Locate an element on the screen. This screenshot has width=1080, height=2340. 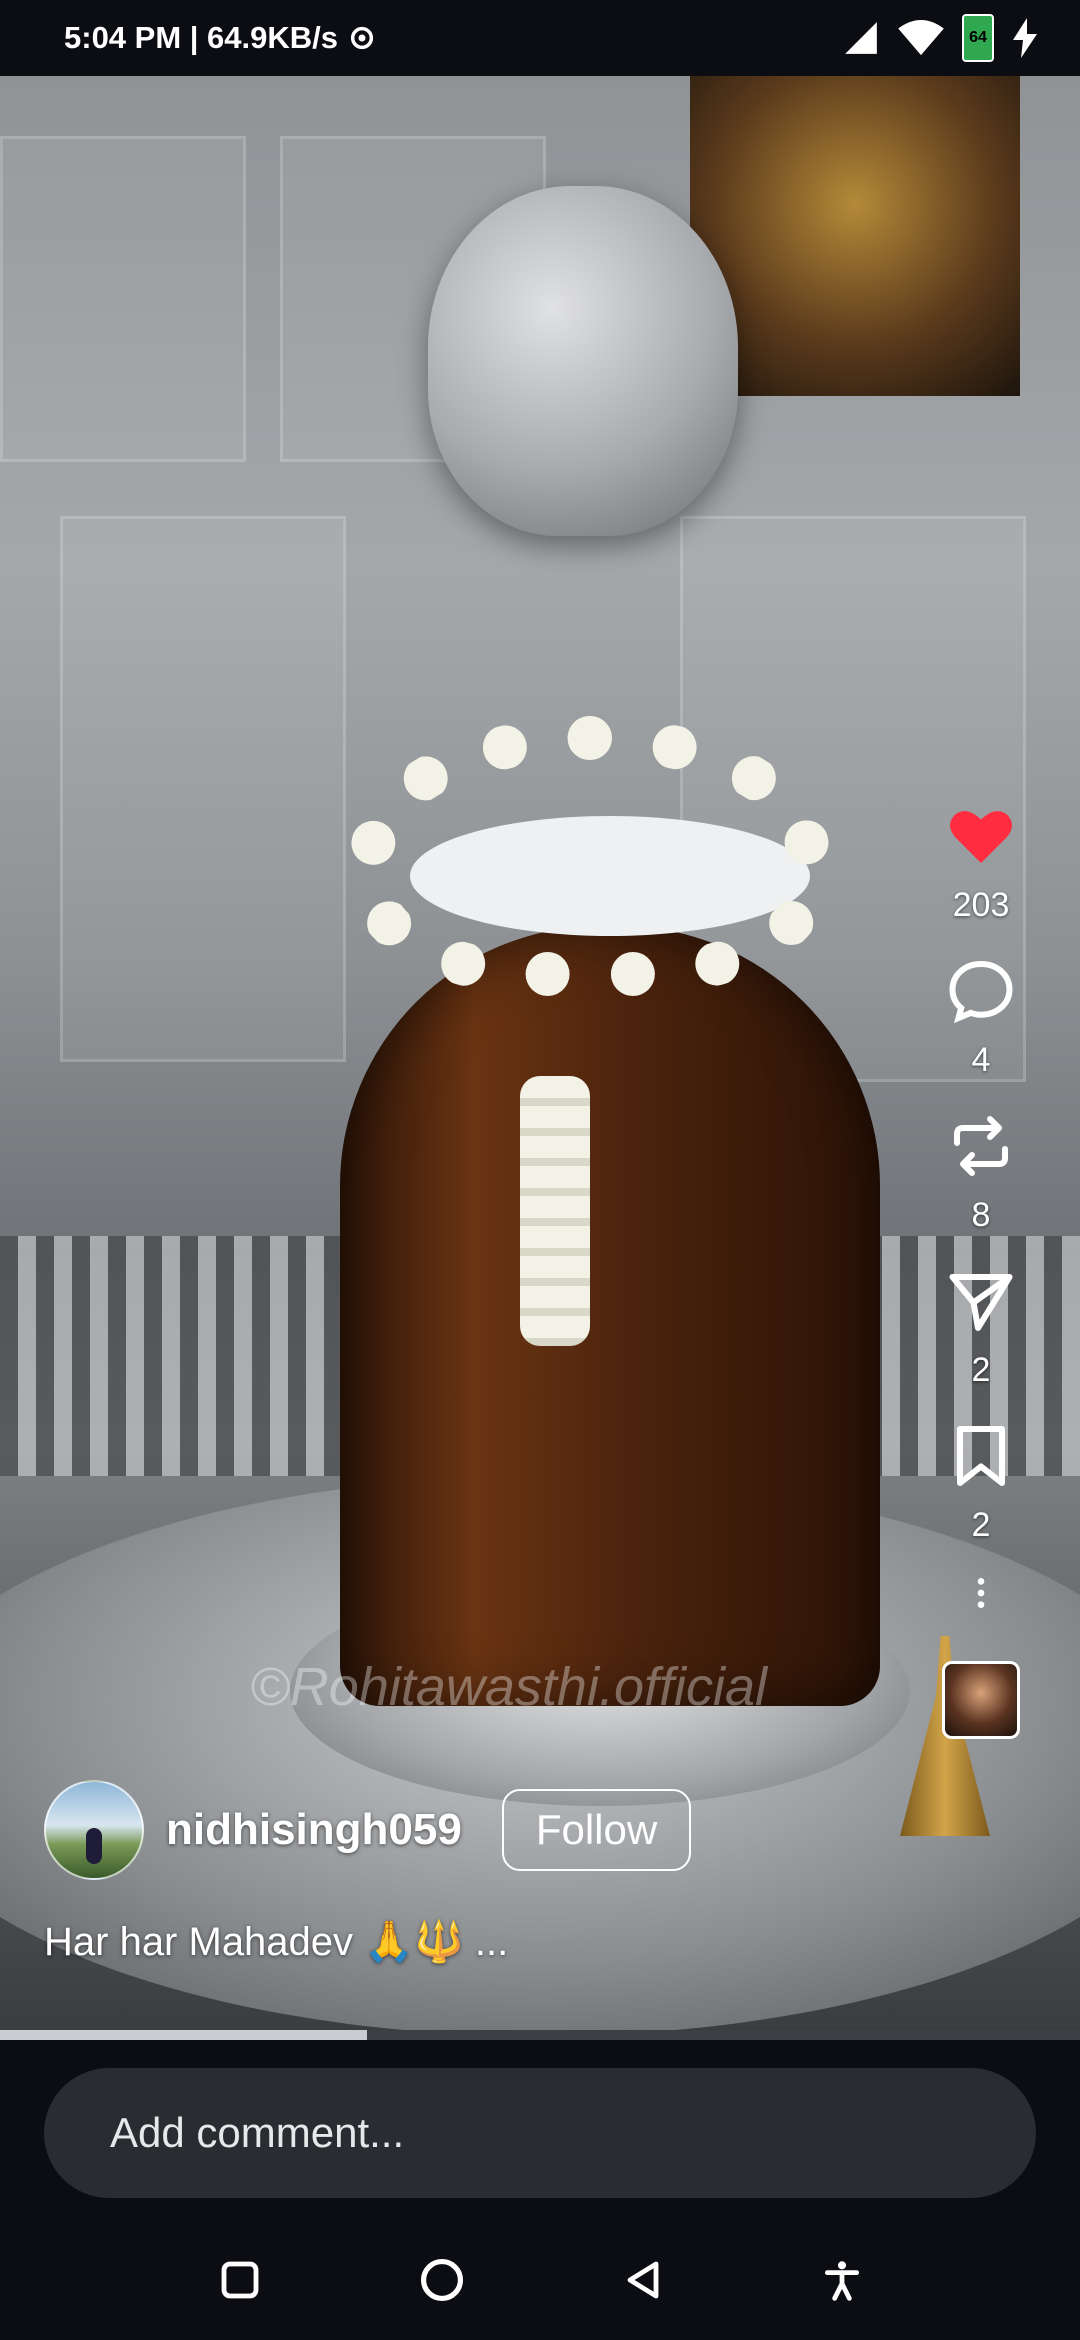
charging-icon is located at coordinates (1025, 38).